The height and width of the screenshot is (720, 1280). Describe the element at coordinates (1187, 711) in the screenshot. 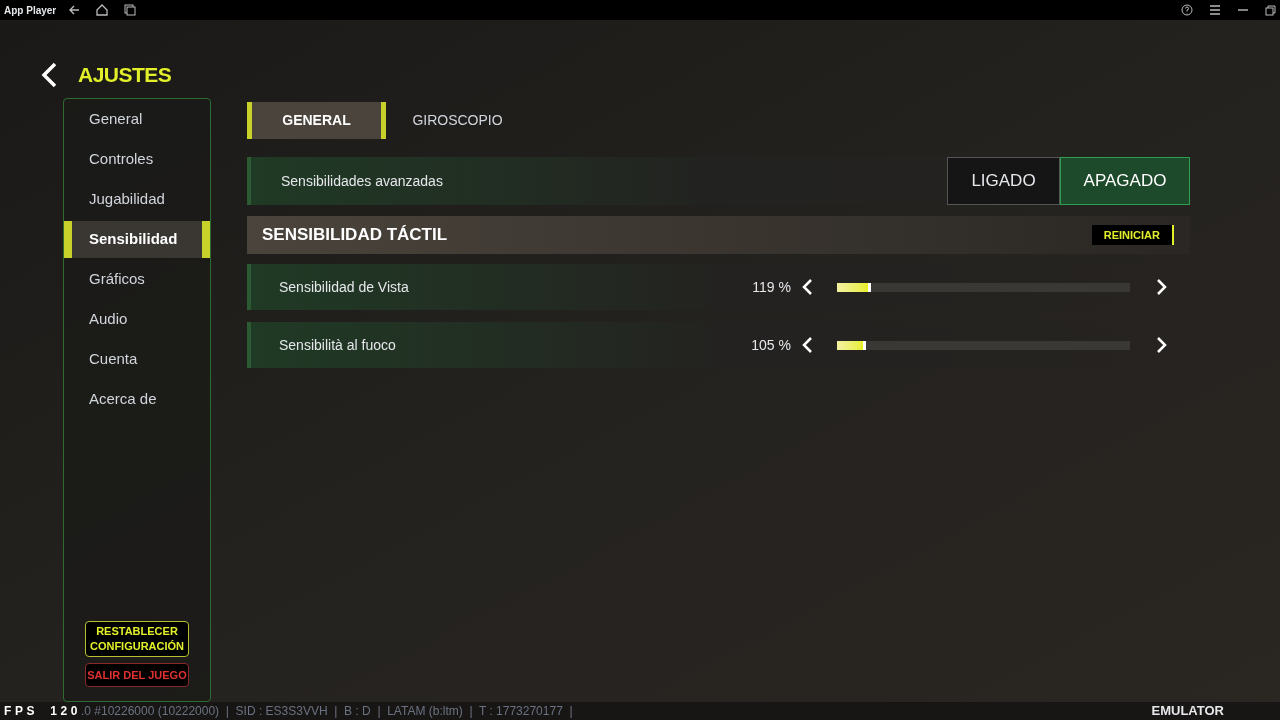

I see `brand-label: EMULATOR` at that location.